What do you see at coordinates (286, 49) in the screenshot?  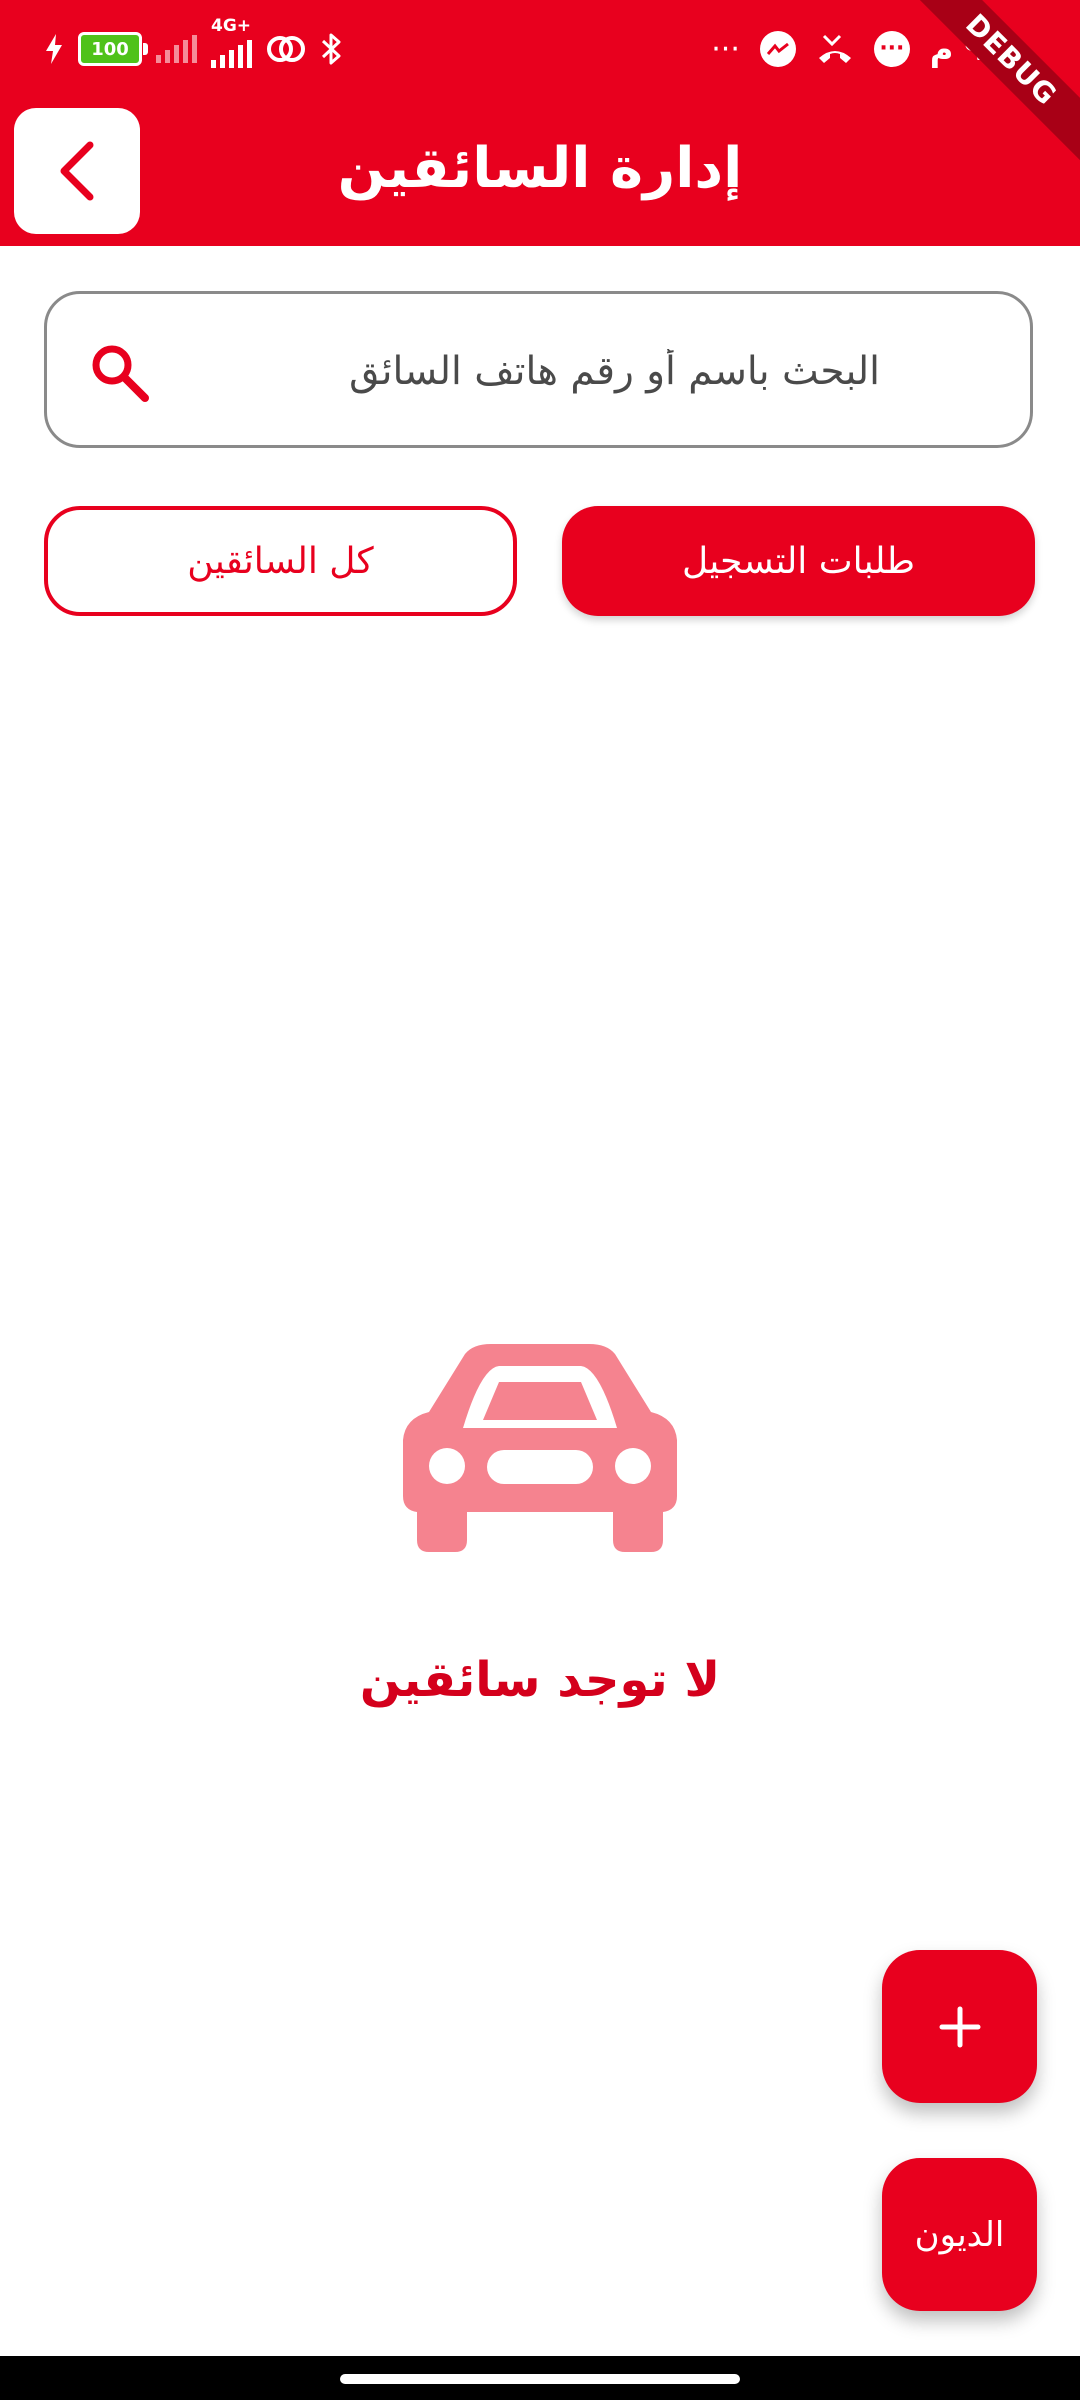 I see `hotspot-icon` at bounding box center [286, 49].